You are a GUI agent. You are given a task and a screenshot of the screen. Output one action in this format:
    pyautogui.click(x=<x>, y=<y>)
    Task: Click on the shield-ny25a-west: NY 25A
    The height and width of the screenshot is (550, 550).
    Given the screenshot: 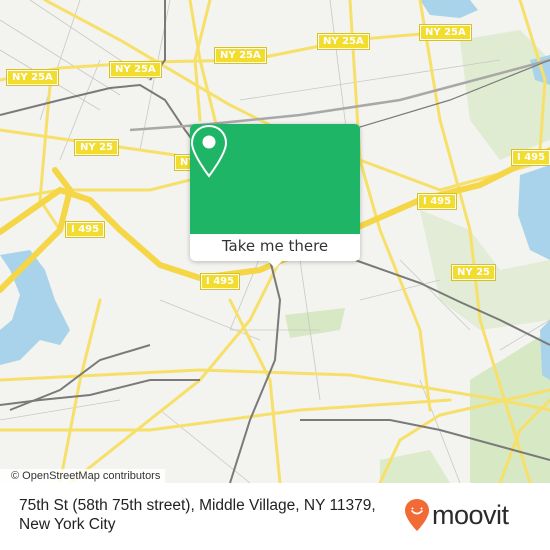 What is the action you would take?
    pyautogui.click(x=32, y=77)
    